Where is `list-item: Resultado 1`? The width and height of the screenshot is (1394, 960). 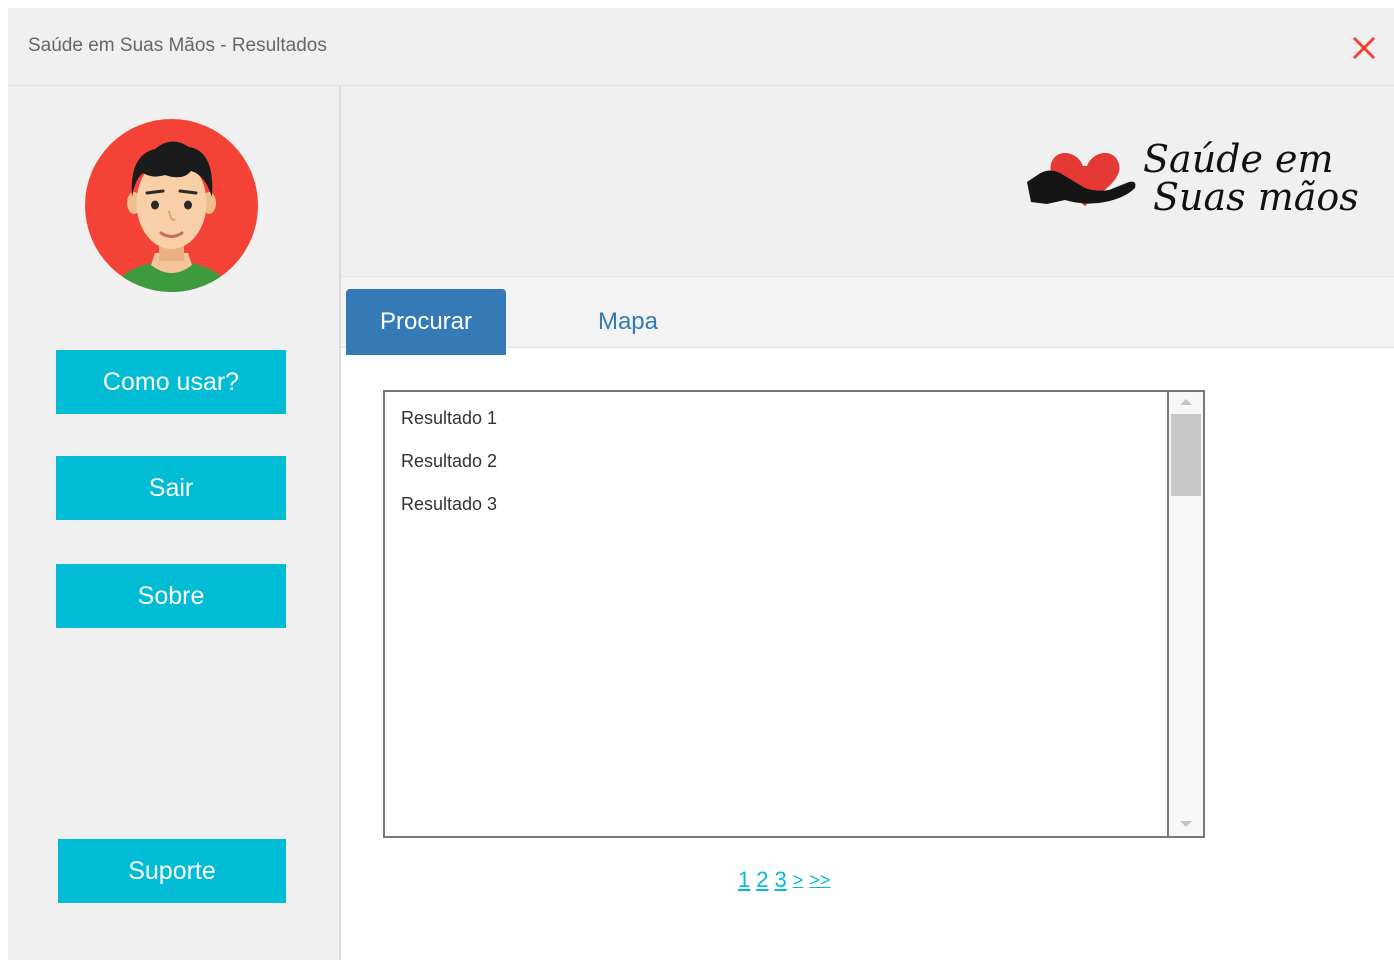 list-item: Resultado 1 is located at coordinates (776, 418).